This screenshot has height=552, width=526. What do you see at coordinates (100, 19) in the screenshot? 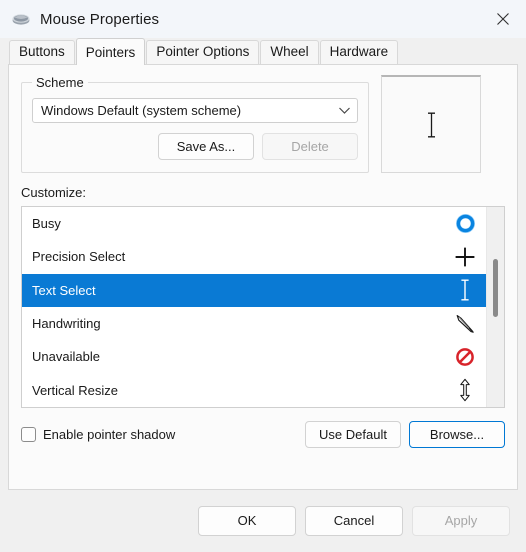
I see `window-title: Mouse Properties` at bounding box center [100, 19].